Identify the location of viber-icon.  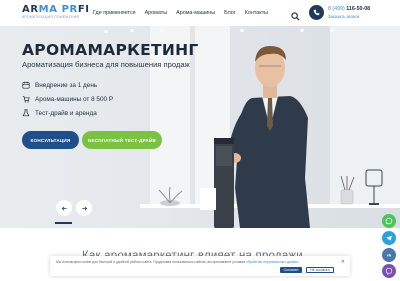
(389, 271).